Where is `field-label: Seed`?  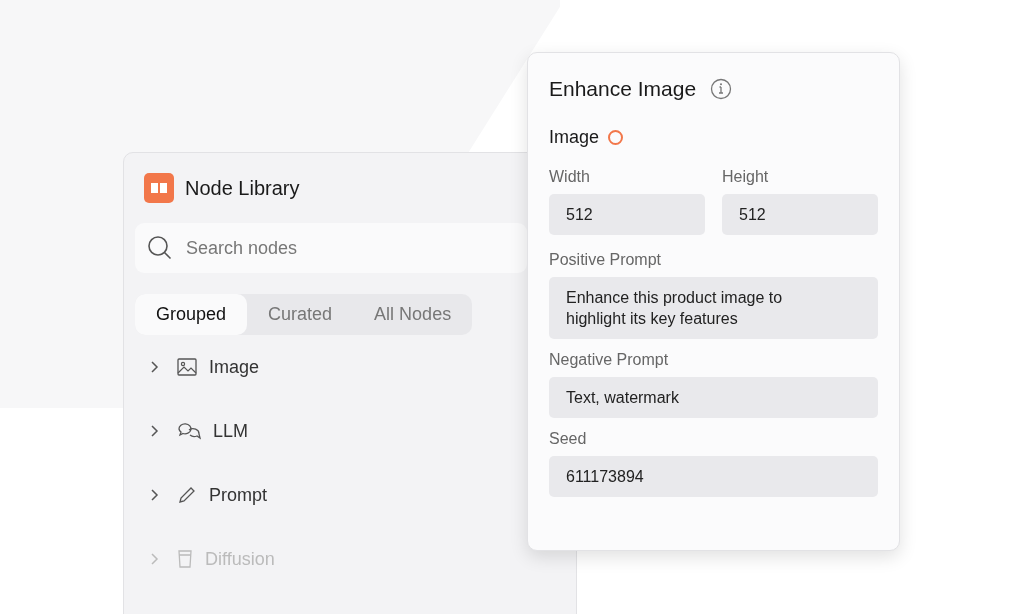 field-label: Seed is located at coordinates (568, 439).